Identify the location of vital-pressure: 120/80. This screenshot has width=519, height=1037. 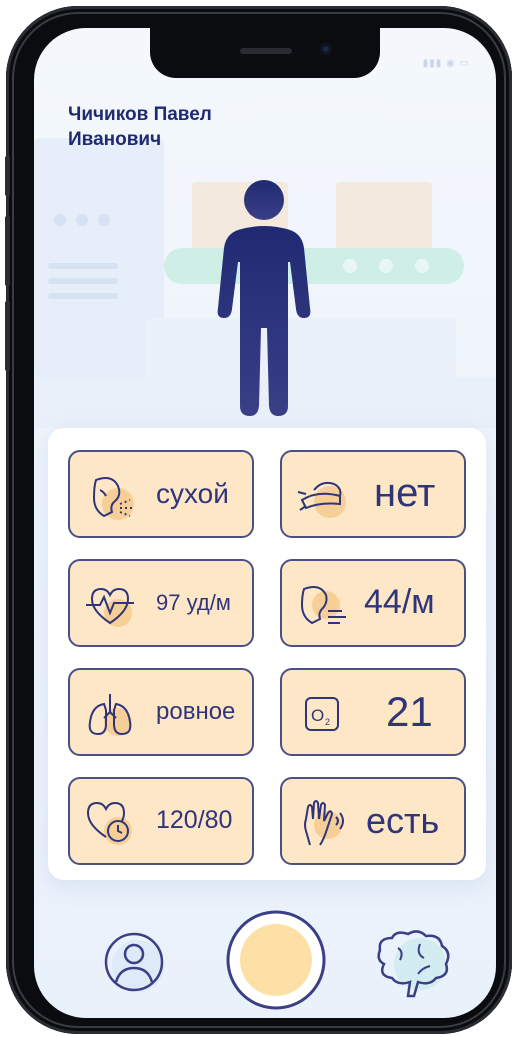
(161, 821).